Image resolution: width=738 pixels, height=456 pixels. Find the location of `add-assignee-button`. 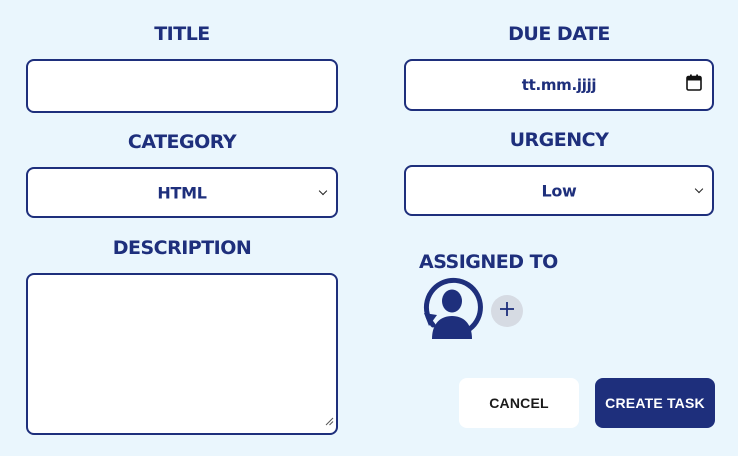

add-assignee-button is located at coordinates (507, 311).